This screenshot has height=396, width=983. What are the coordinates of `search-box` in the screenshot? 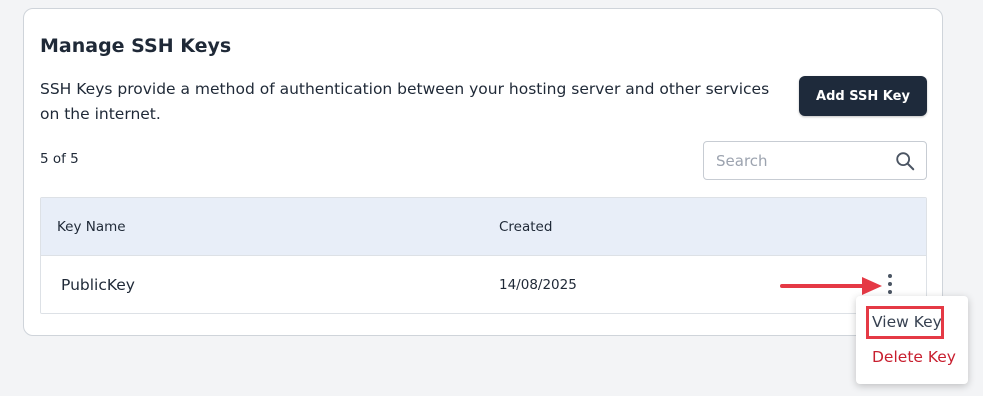 It's located at (815, 160).